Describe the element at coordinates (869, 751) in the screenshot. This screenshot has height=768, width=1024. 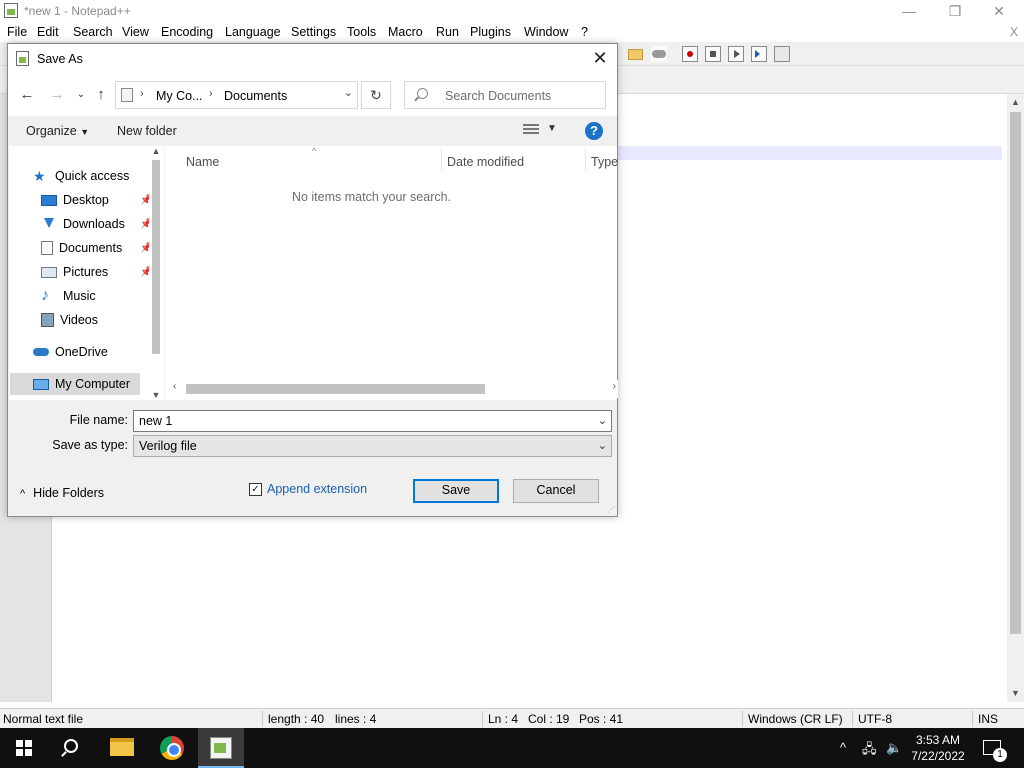
I see `network-icon: 🖧` at that location.